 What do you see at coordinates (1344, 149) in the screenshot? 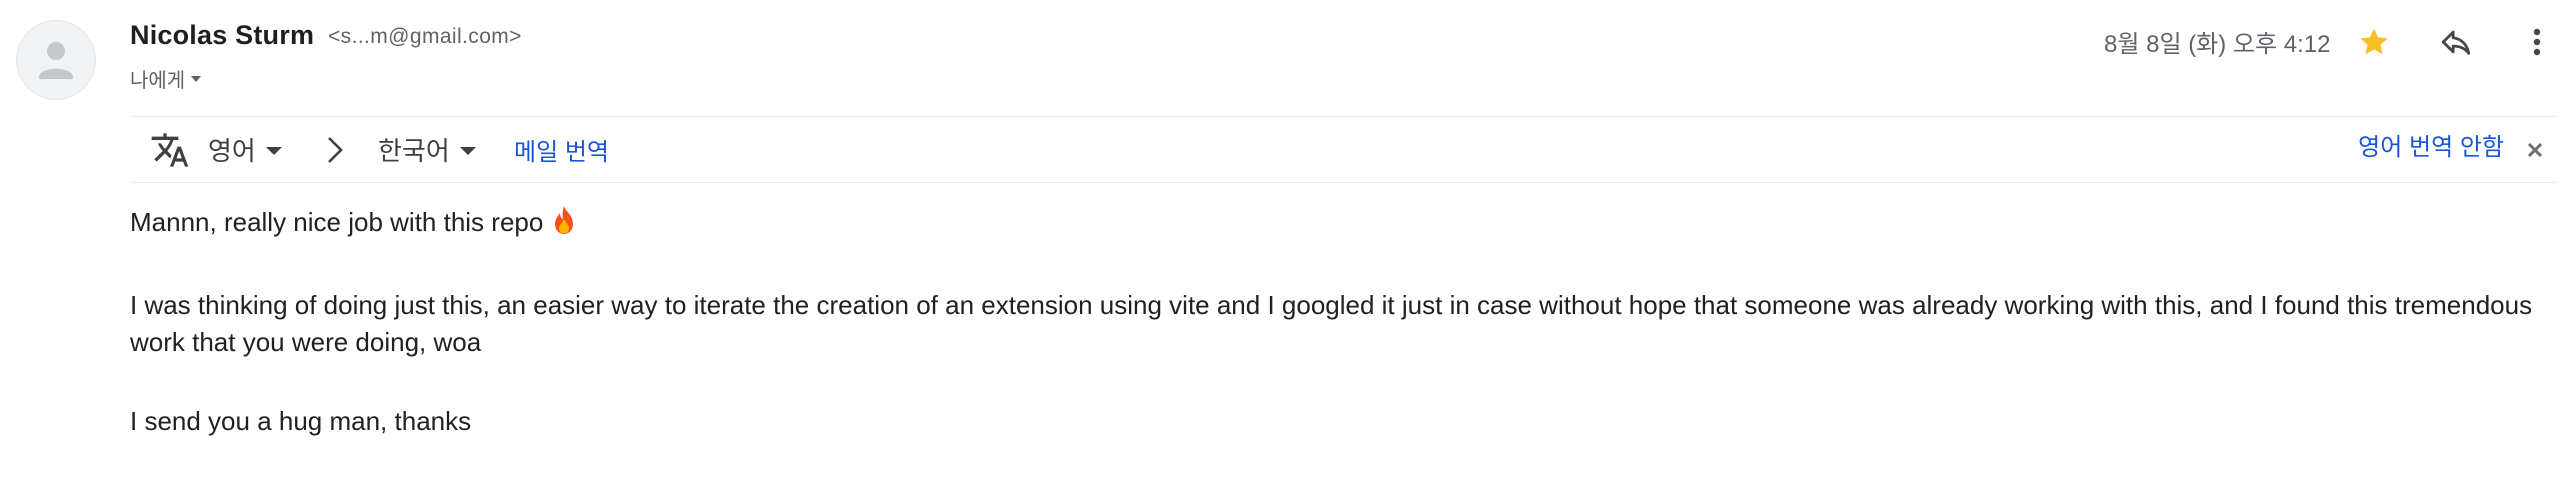
I see `translate-bar: 영어 한국어 메일 번역 영어 번역 안함` at bounding box center [1344, 149].